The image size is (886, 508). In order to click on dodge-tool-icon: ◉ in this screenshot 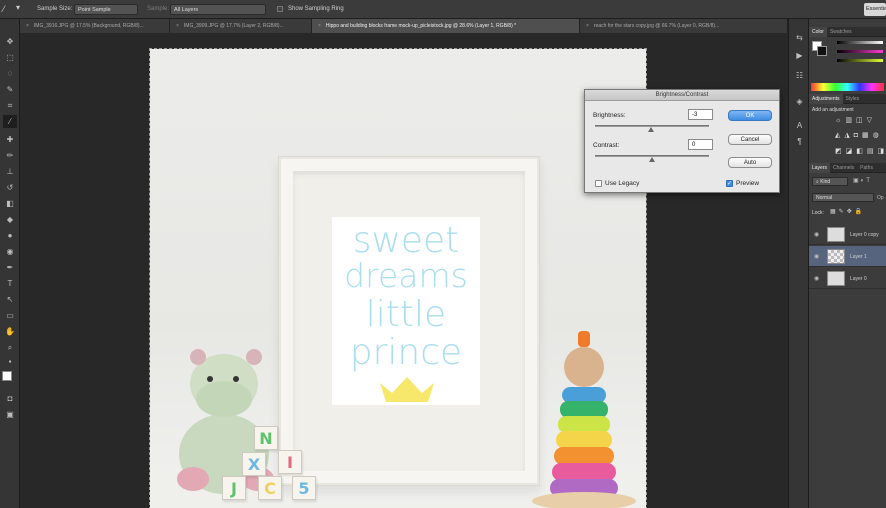, I will do `click(10, 251)`.